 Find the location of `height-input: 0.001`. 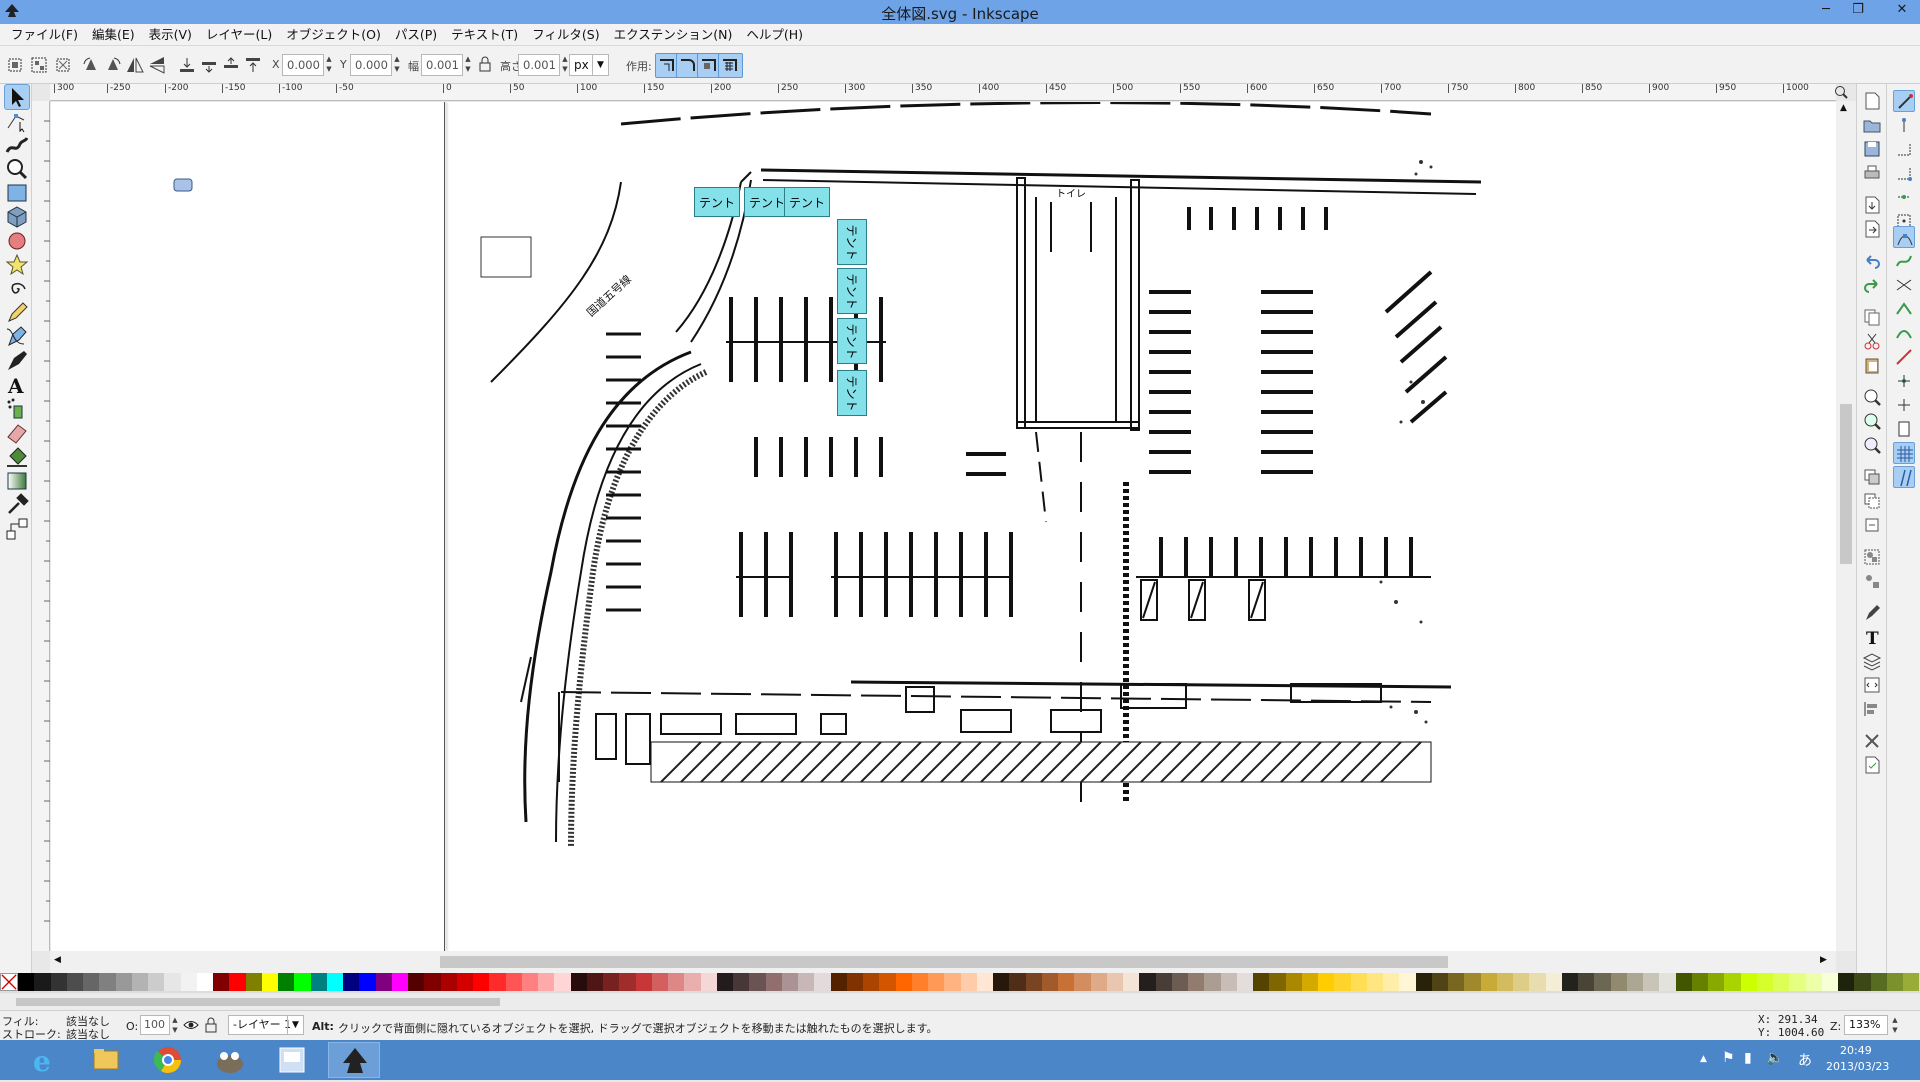

height-input: 0.001 is located at coordinates (539, 65).